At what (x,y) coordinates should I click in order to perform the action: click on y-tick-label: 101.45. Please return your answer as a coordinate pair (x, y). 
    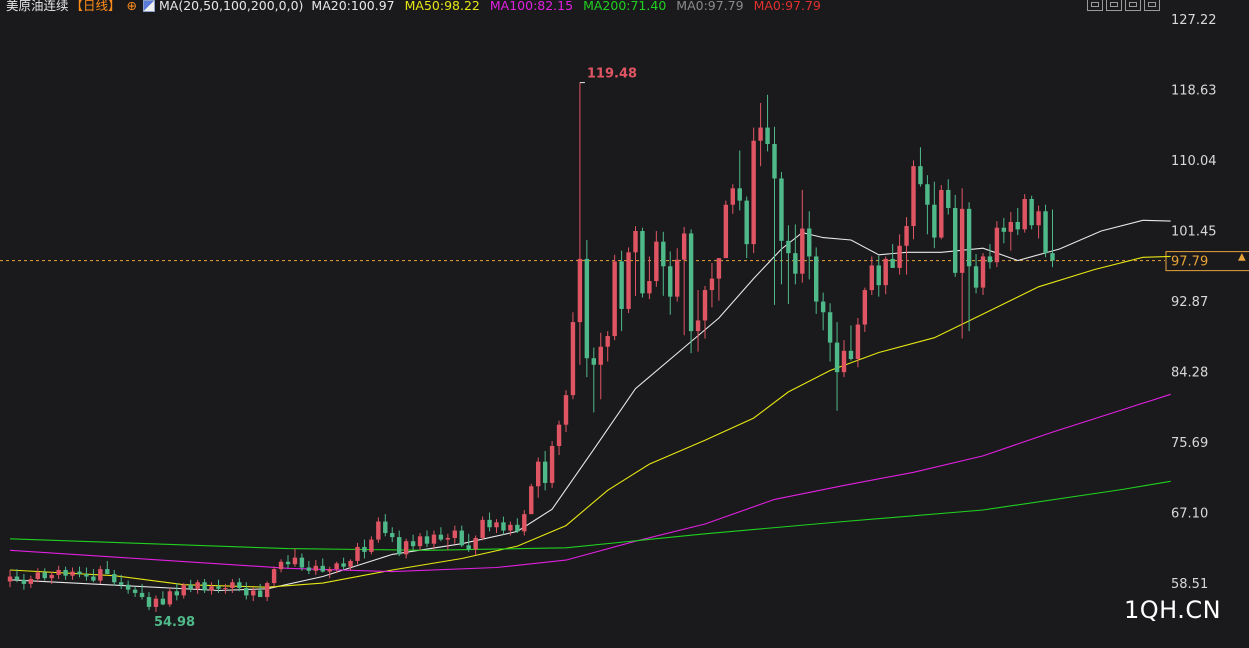
    Looking at the image, I should click on (1194, 232).